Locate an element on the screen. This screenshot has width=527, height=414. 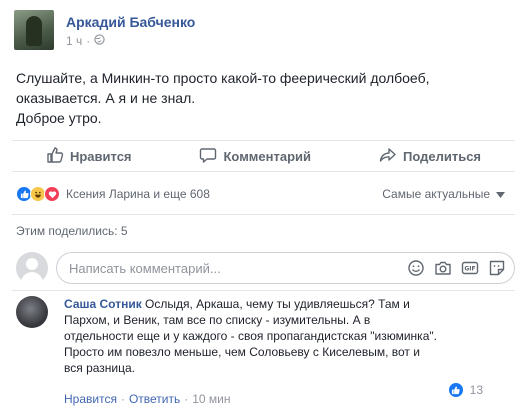
emoji-icon is located at coordinates (416, 268).